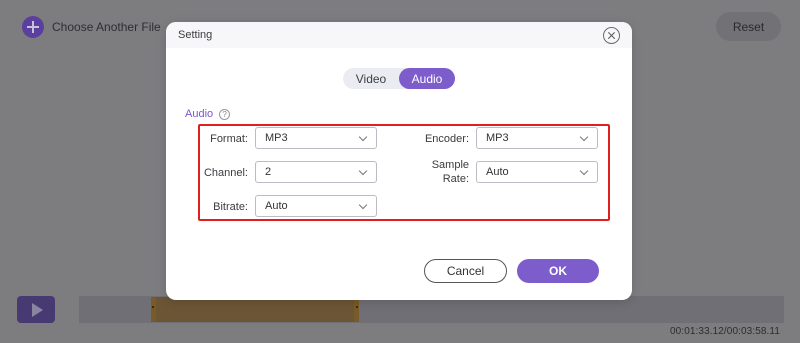  I want to click on cancel-button: Cancel, so click(465, 271).